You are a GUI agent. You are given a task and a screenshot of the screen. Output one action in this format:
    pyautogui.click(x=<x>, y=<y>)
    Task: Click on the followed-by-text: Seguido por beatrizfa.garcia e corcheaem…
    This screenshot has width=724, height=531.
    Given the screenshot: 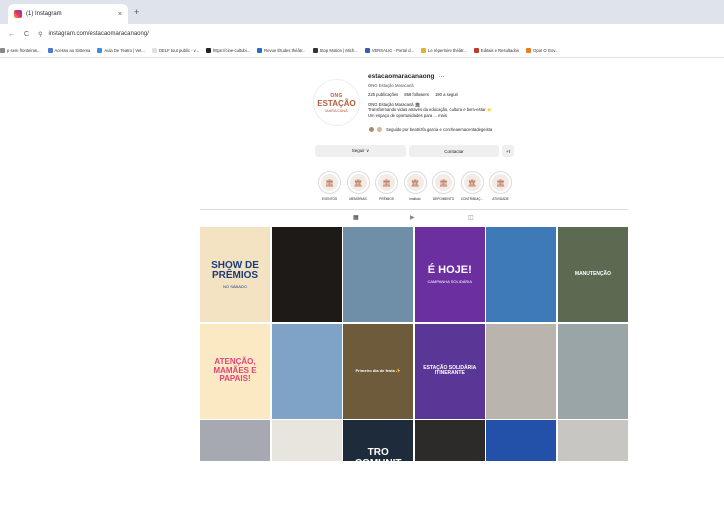 What is the action you would take?
    pyautogui.click(x=439, y=129)
    